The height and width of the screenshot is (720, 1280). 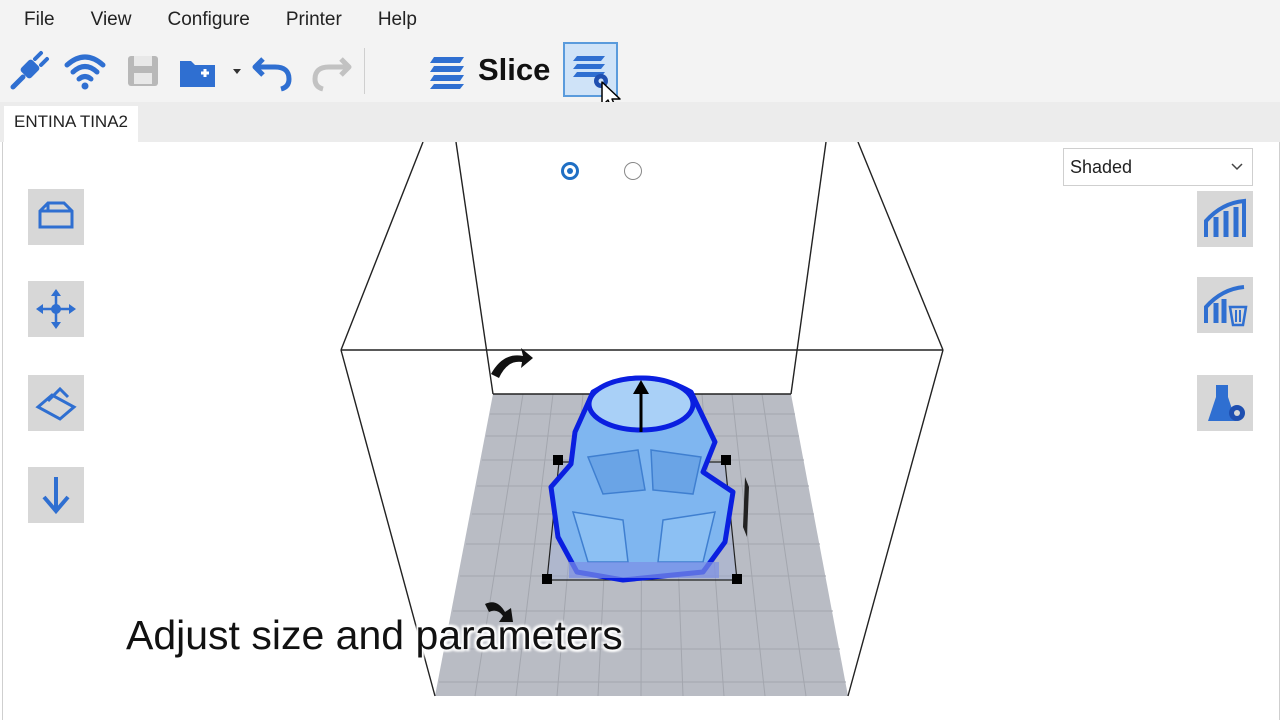 What do you see at coordinates (374, 635) in the screenshot?
I see `video-caption: Adjust size and parameters` at bounding box center [374, 635].